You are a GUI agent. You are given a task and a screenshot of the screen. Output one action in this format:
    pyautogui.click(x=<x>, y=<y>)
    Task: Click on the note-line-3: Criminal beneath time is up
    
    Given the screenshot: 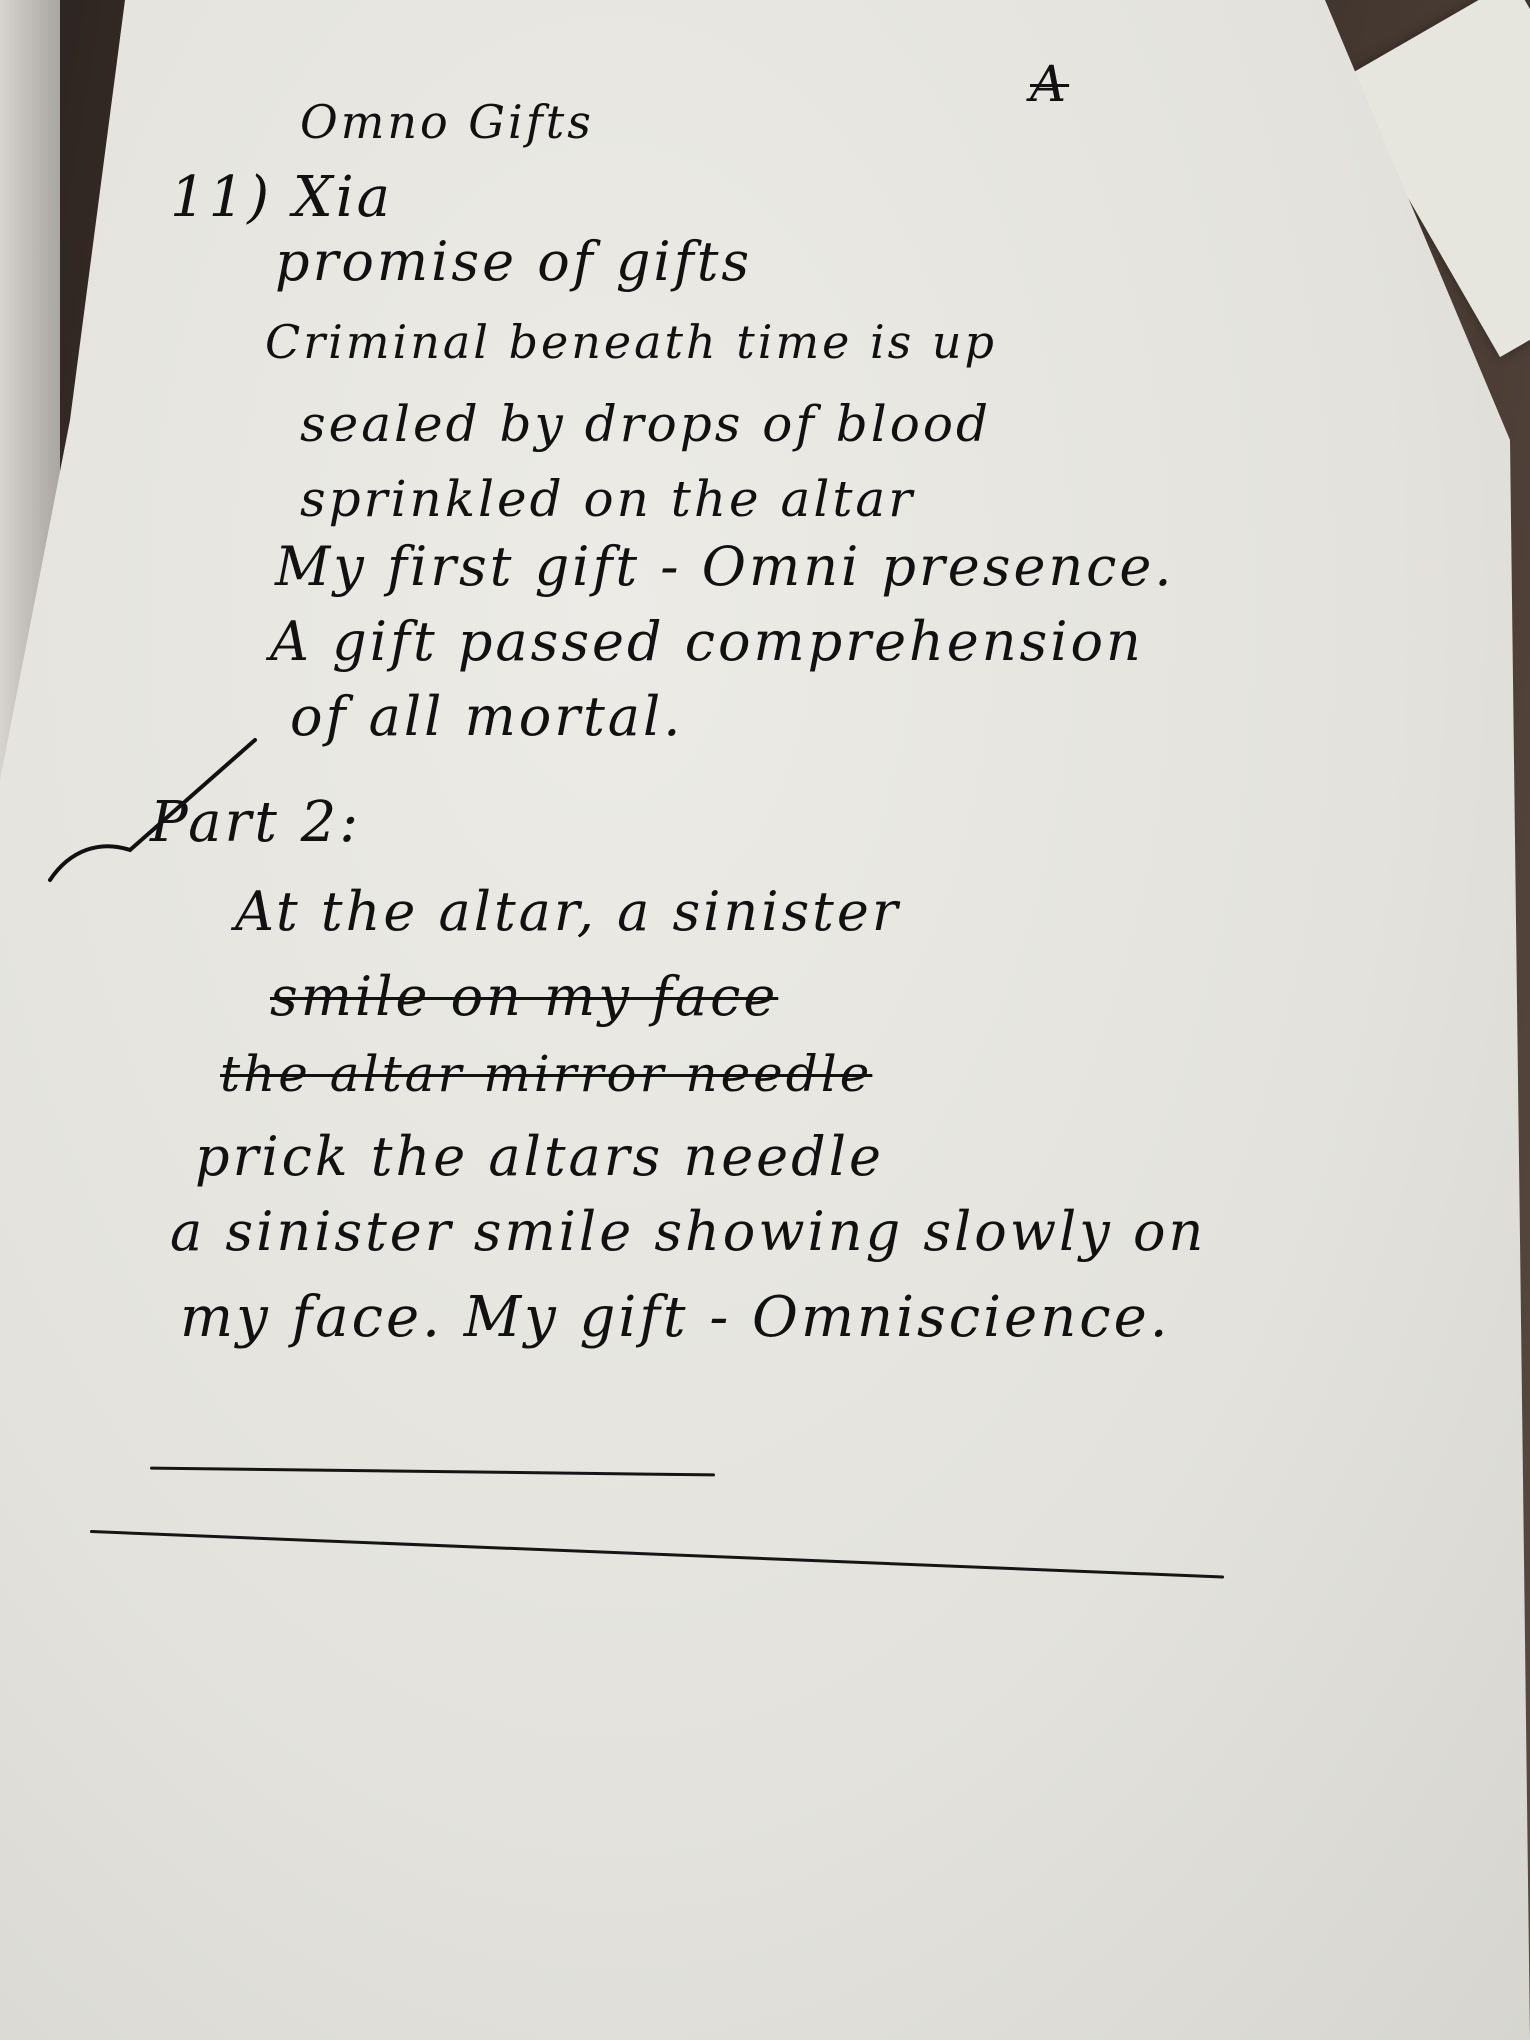 What is the action you would take?
    pyautogui.click(x=631, y=342)
    